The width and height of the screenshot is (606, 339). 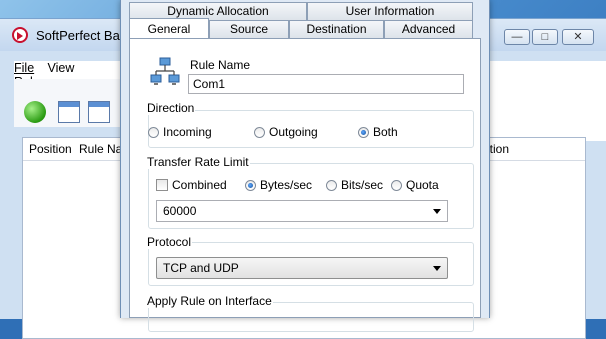 I want to click on direction-label: Direction, so click(x=171, y=108).